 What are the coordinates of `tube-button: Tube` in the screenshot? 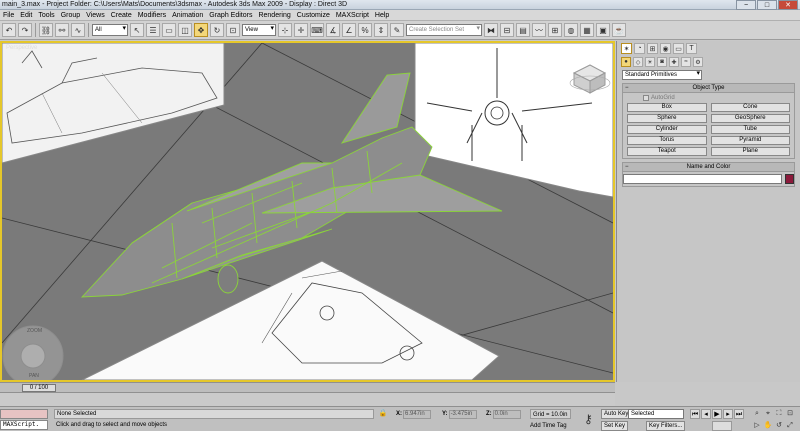 It's located at (750, 129).